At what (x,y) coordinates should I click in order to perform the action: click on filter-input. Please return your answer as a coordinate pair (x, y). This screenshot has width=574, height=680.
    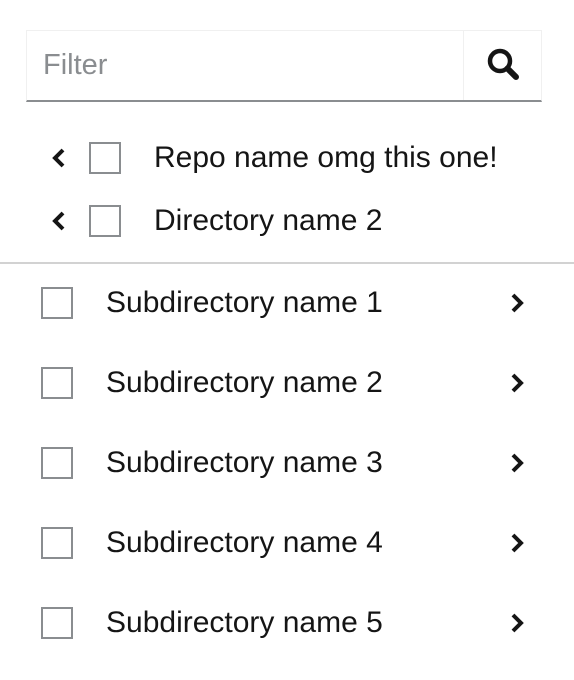
    Looking at the image, I should click on (245, 65).